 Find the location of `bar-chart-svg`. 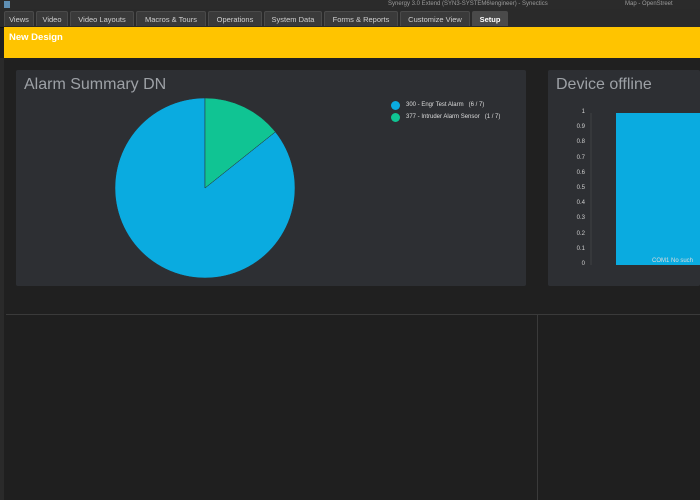

bar-chart-svg is located at coordinates (645, 189).